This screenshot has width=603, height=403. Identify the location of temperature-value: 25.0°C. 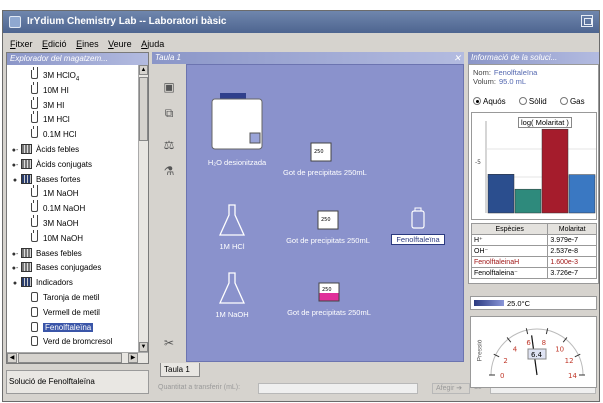
(519, 303).